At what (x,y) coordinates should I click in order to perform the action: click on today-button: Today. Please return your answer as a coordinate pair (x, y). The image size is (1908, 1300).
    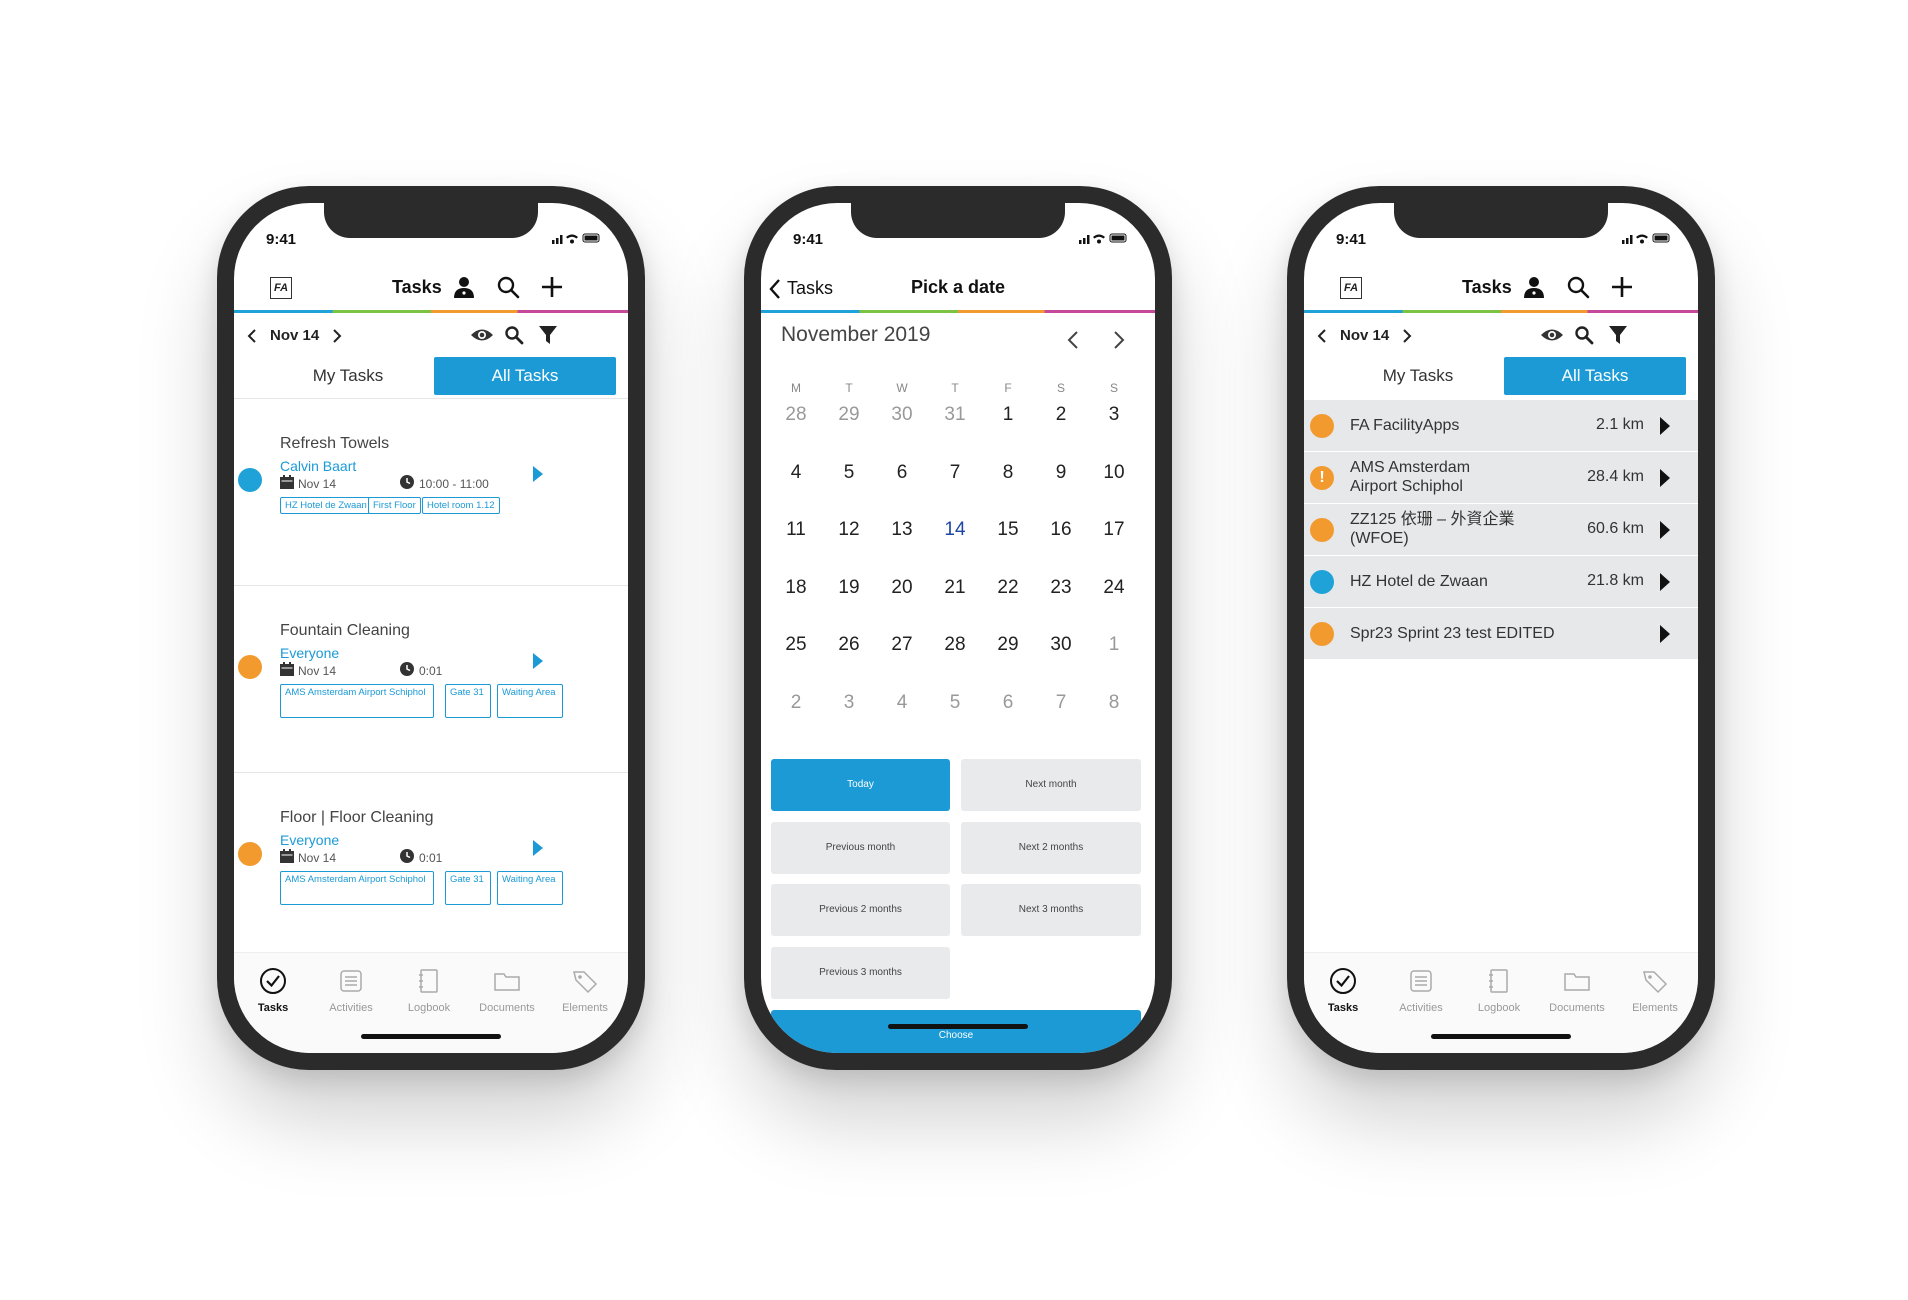
    Looking at the image, I should click on (860, 785).